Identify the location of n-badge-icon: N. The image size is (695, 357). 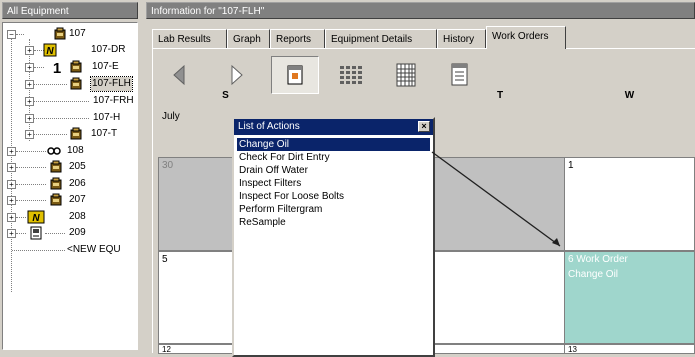
(50, 50).